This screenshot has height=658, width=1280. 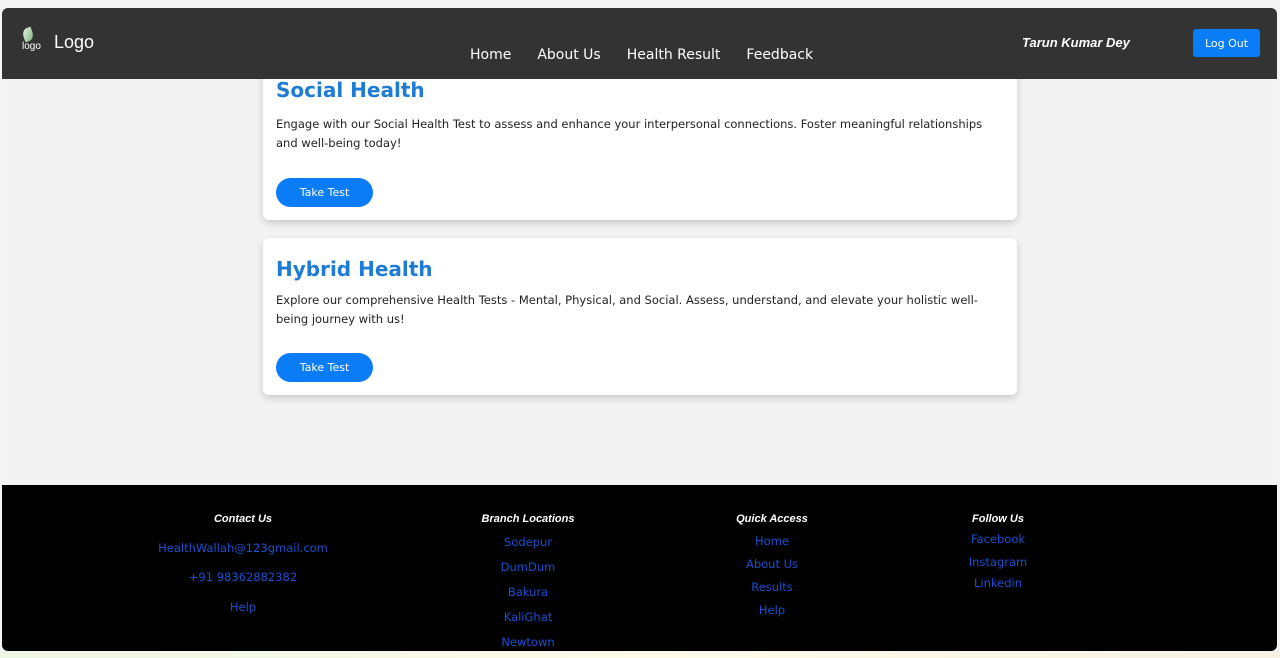 I want to click on quick-link-about-us: About Us, so click(x=772, y=564).